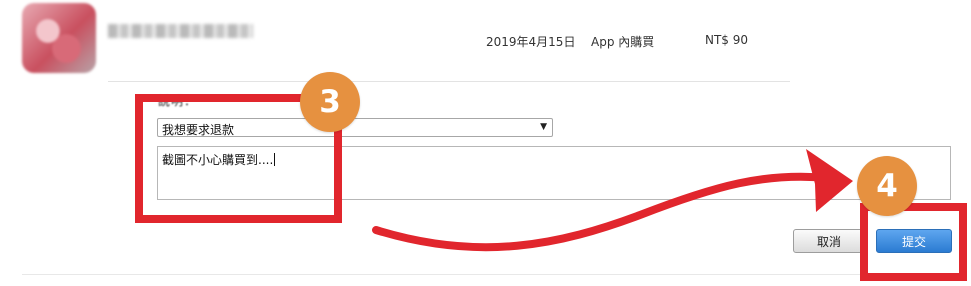  What do you see at coordinates (543, 127) in the screenshot?
I see `chevron-down-icon: ▼` at bounding box center [543, 127].